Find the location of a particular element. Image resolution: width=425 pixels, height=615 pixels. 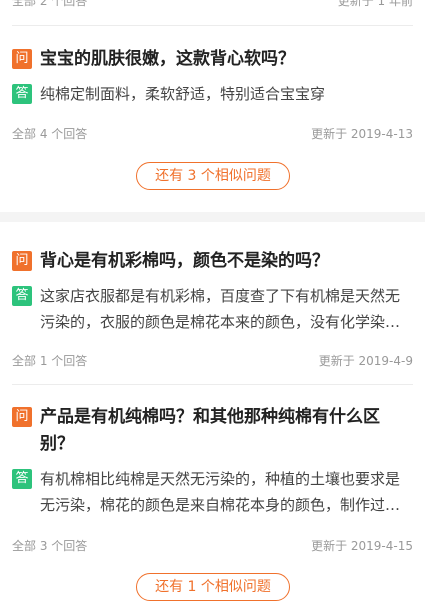

question-row: 问 背心是有机彩棉吗，颜色不是染的吗？ is located at coordinates (212, 261).